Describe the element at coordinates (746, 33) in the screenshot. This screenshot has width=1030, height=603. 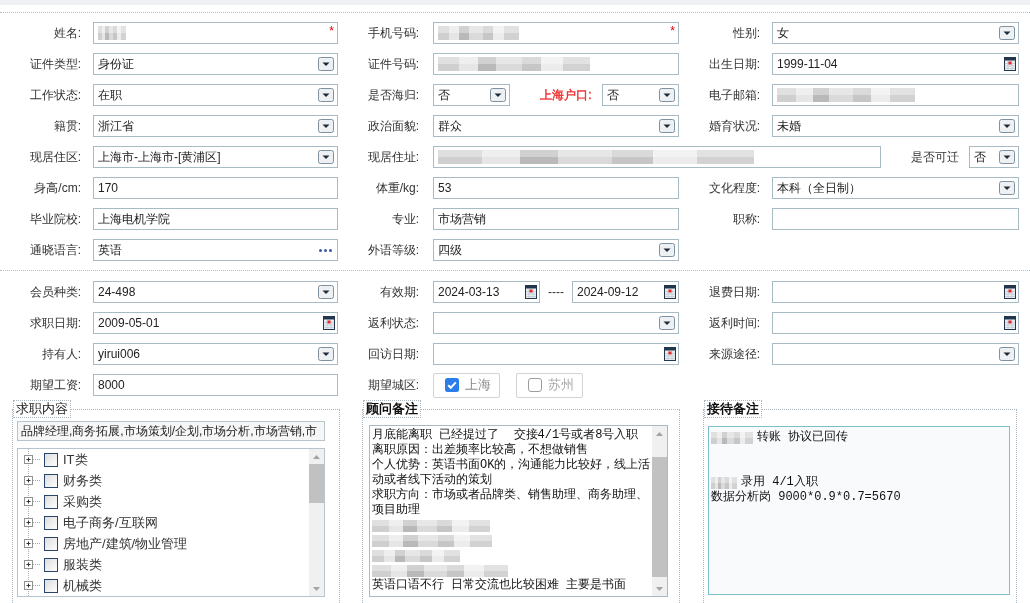
I see `field-label: 性别:` at that location.